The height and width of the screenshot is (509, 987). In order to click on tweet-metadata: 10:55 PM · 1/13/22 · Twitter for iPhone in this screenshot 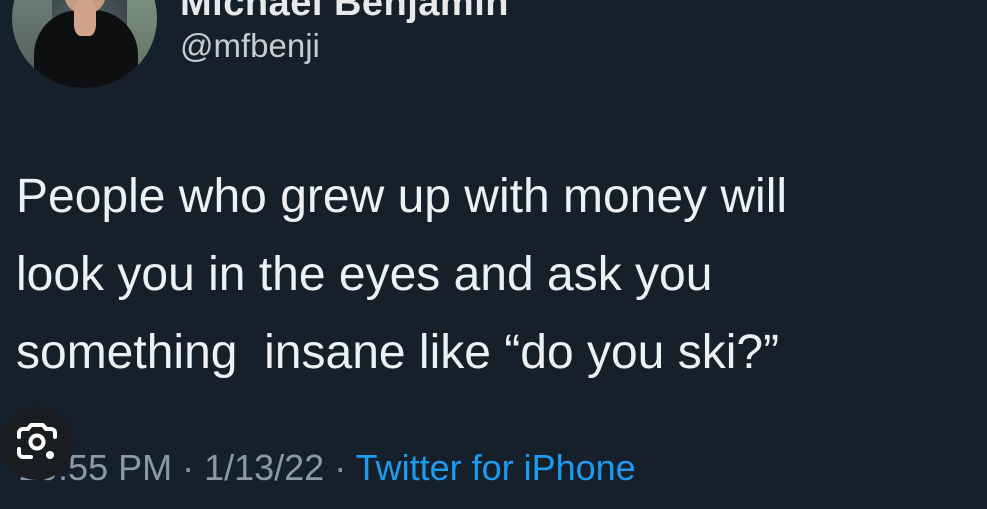, I will do `click(327, 468)`.